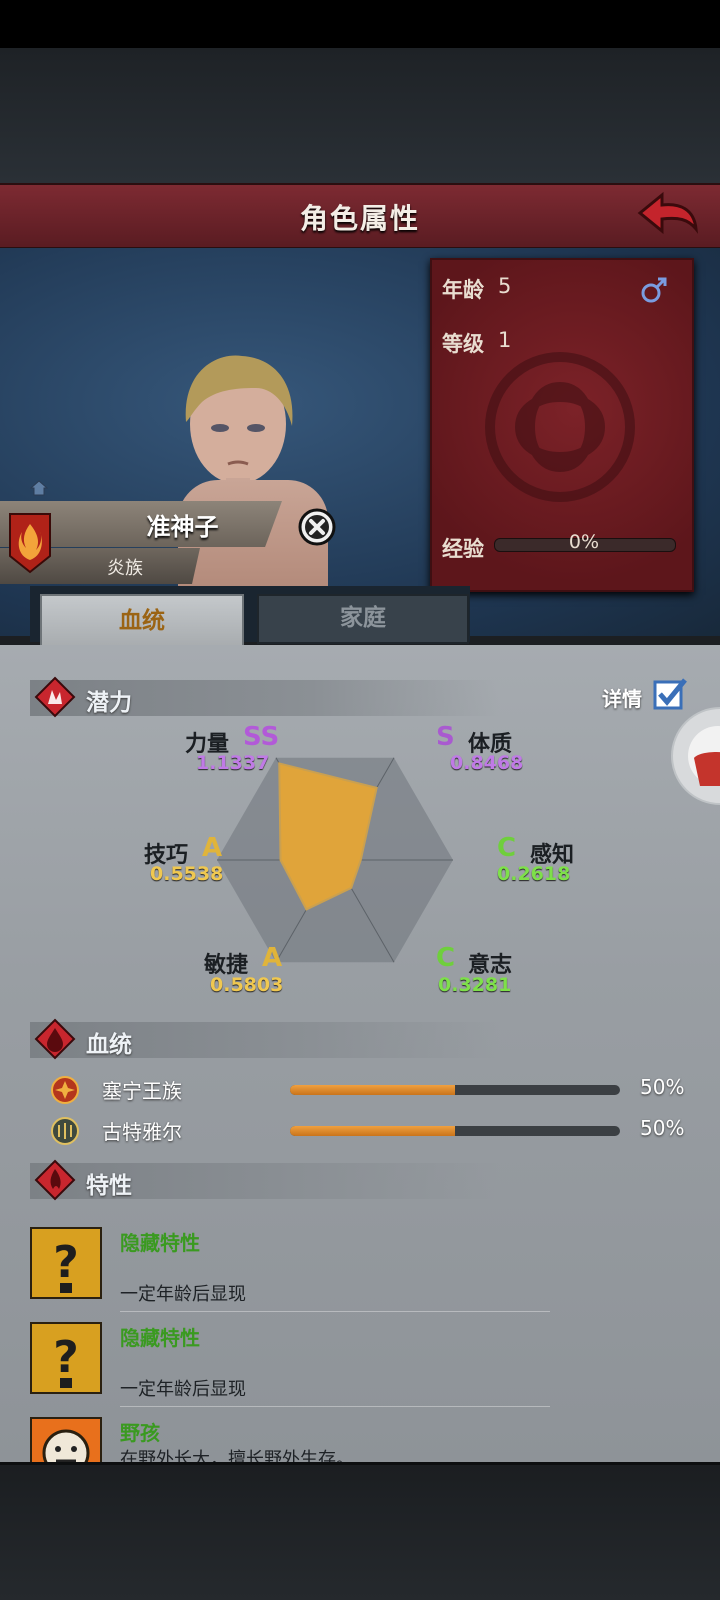 The width and height of the screenshot is (720, 1600). Describe the element at coordinates (272, 958) in the screenshot. I see `attr-grade-agility: A` at that location.